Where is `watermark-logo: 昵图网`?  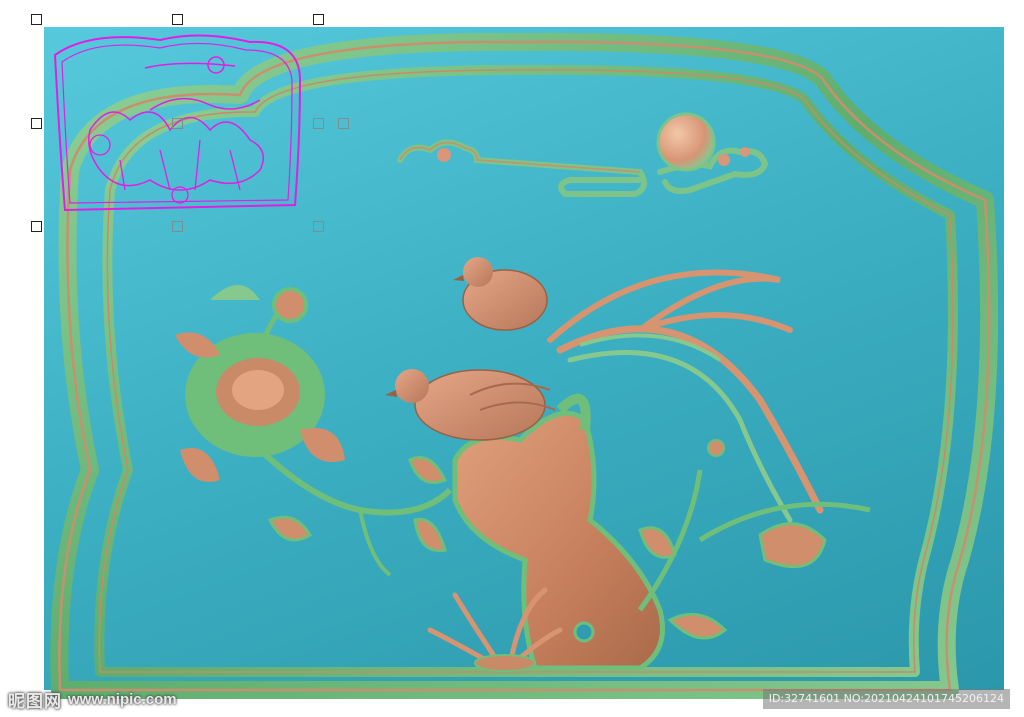 watermark-logo: 昵图网 is located at coordinates (35, 701).